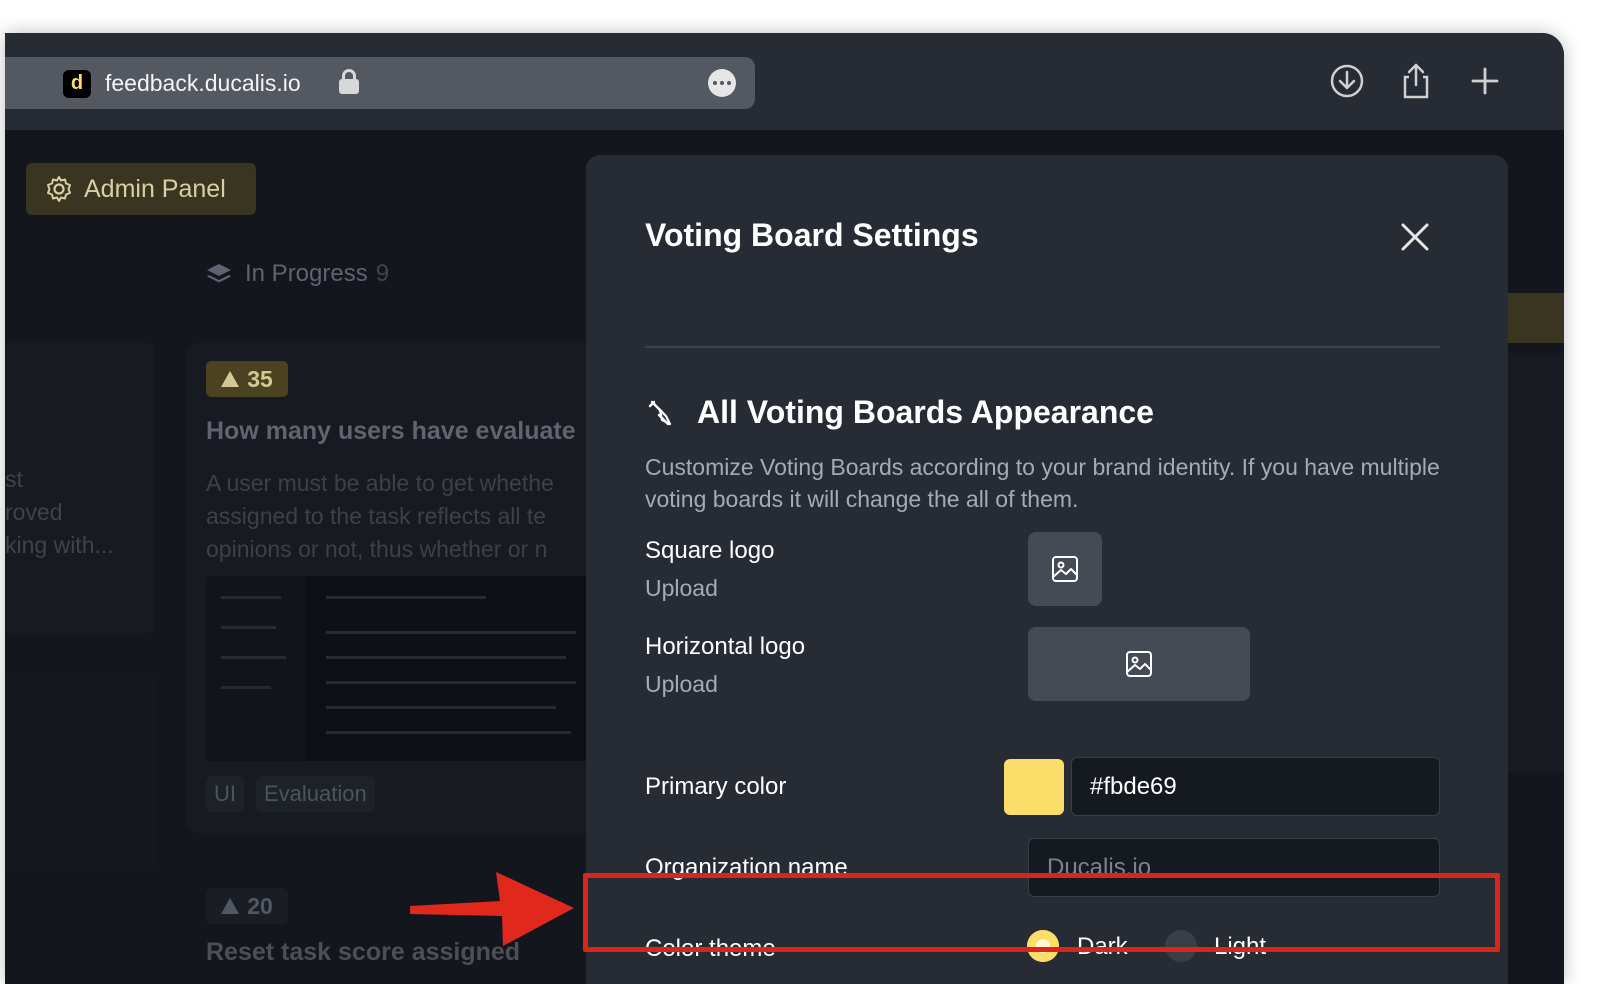  I want to click on lock-icon, so click(349, 82).